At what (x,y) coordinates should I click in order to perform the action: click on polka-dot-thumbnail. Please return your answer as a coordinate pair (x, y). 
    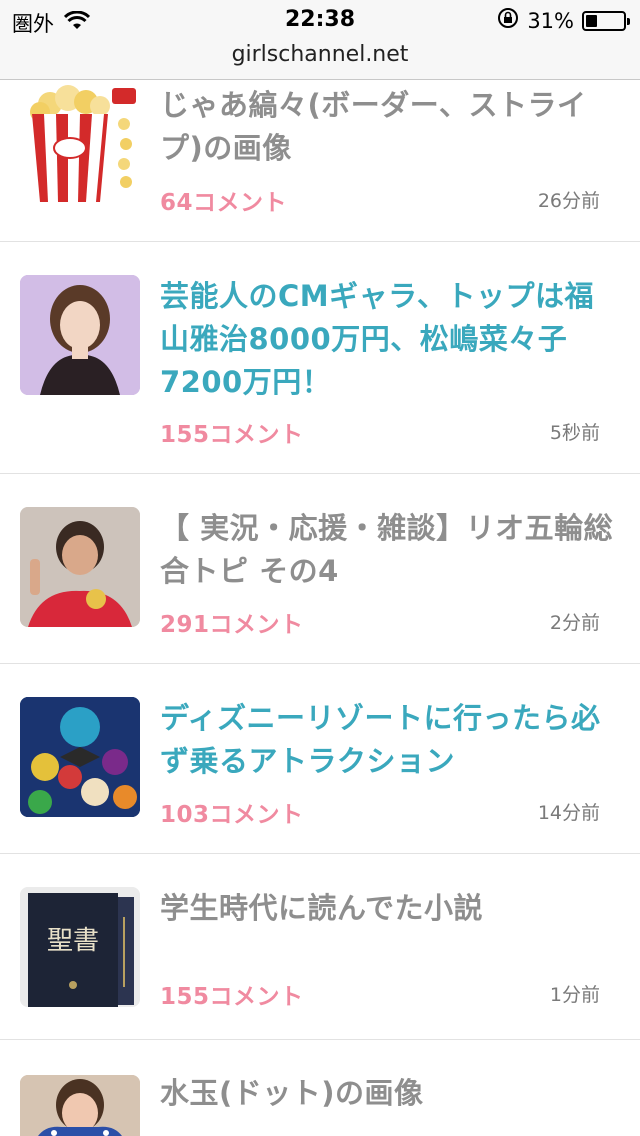
    Looking at the image, I should click on (80, 1105).